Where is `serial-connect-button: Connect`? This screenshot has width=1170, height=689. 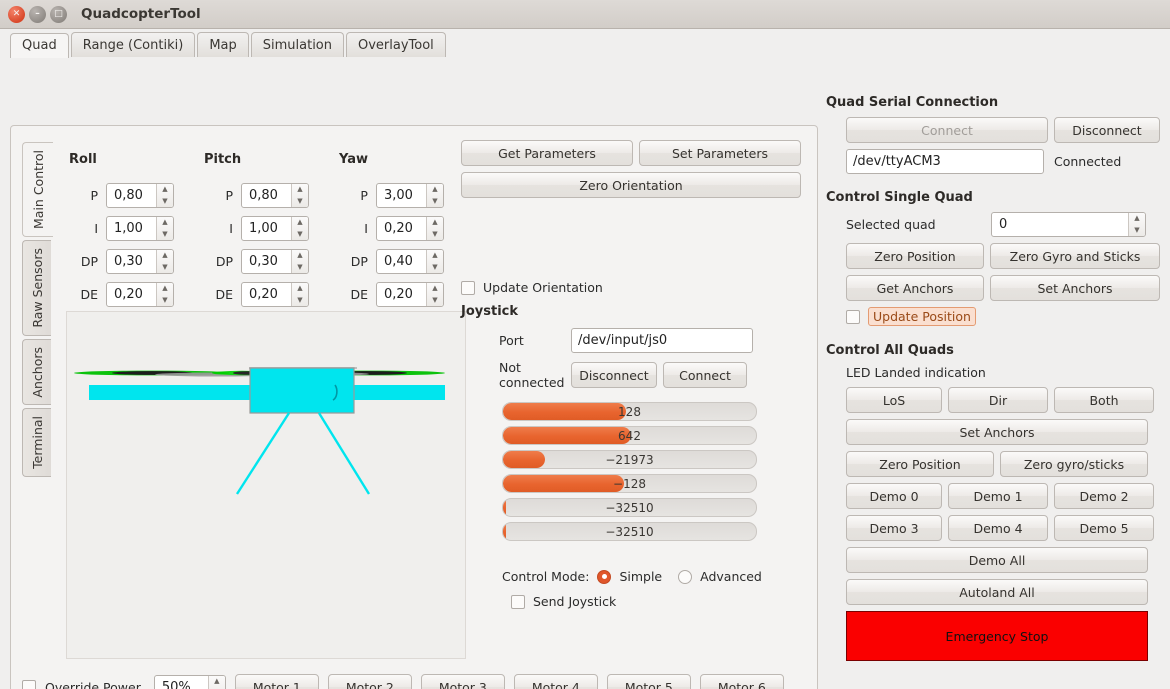
serial-connect-button: Connect is located at coordinates (947, 130).